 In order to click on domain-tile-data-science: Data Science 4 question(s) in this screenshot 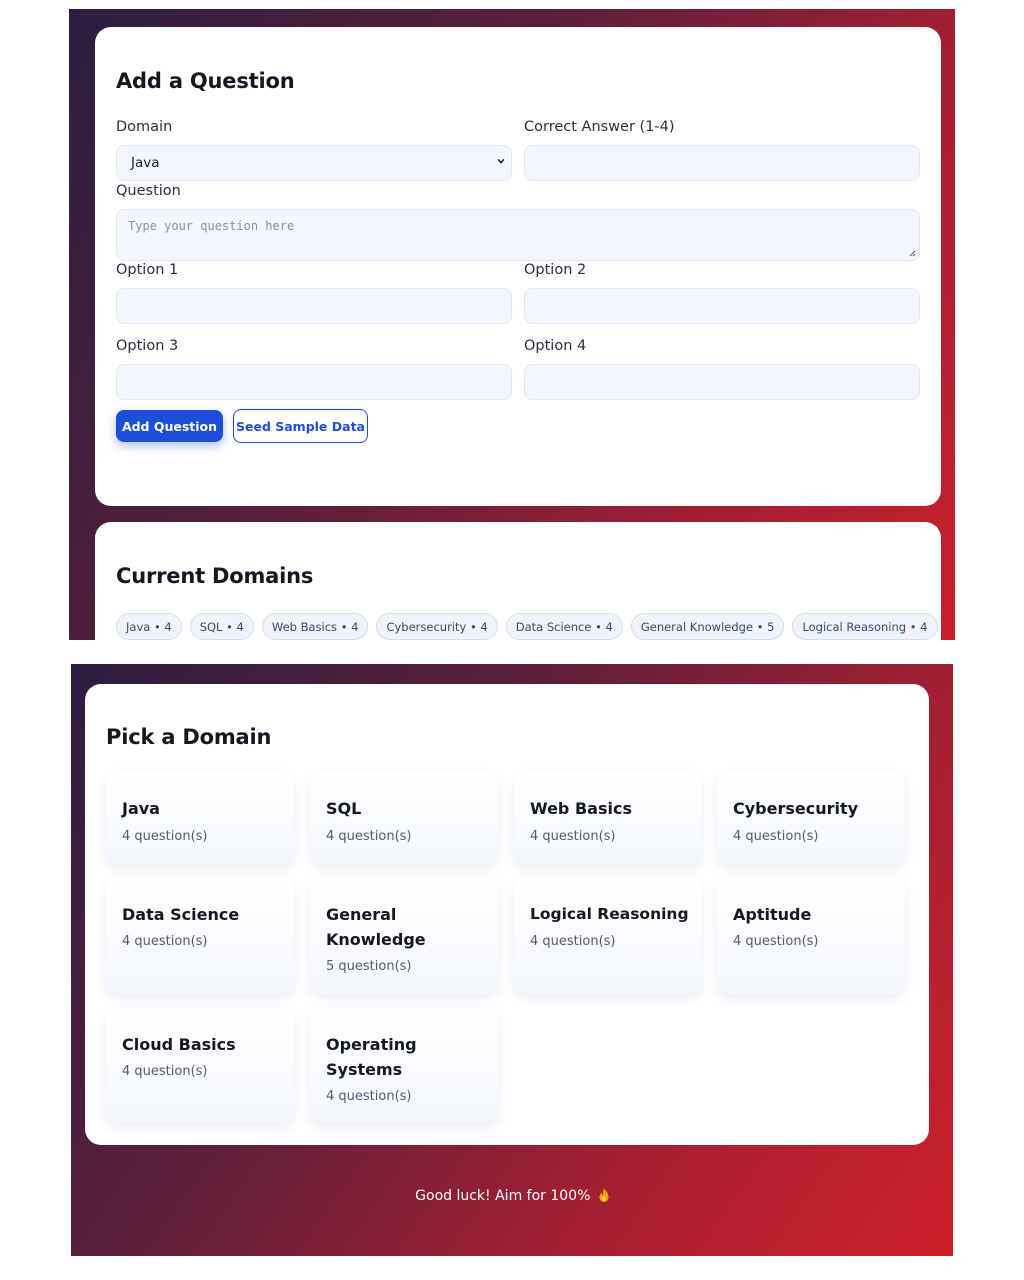, I will do `click(200, 936)`.